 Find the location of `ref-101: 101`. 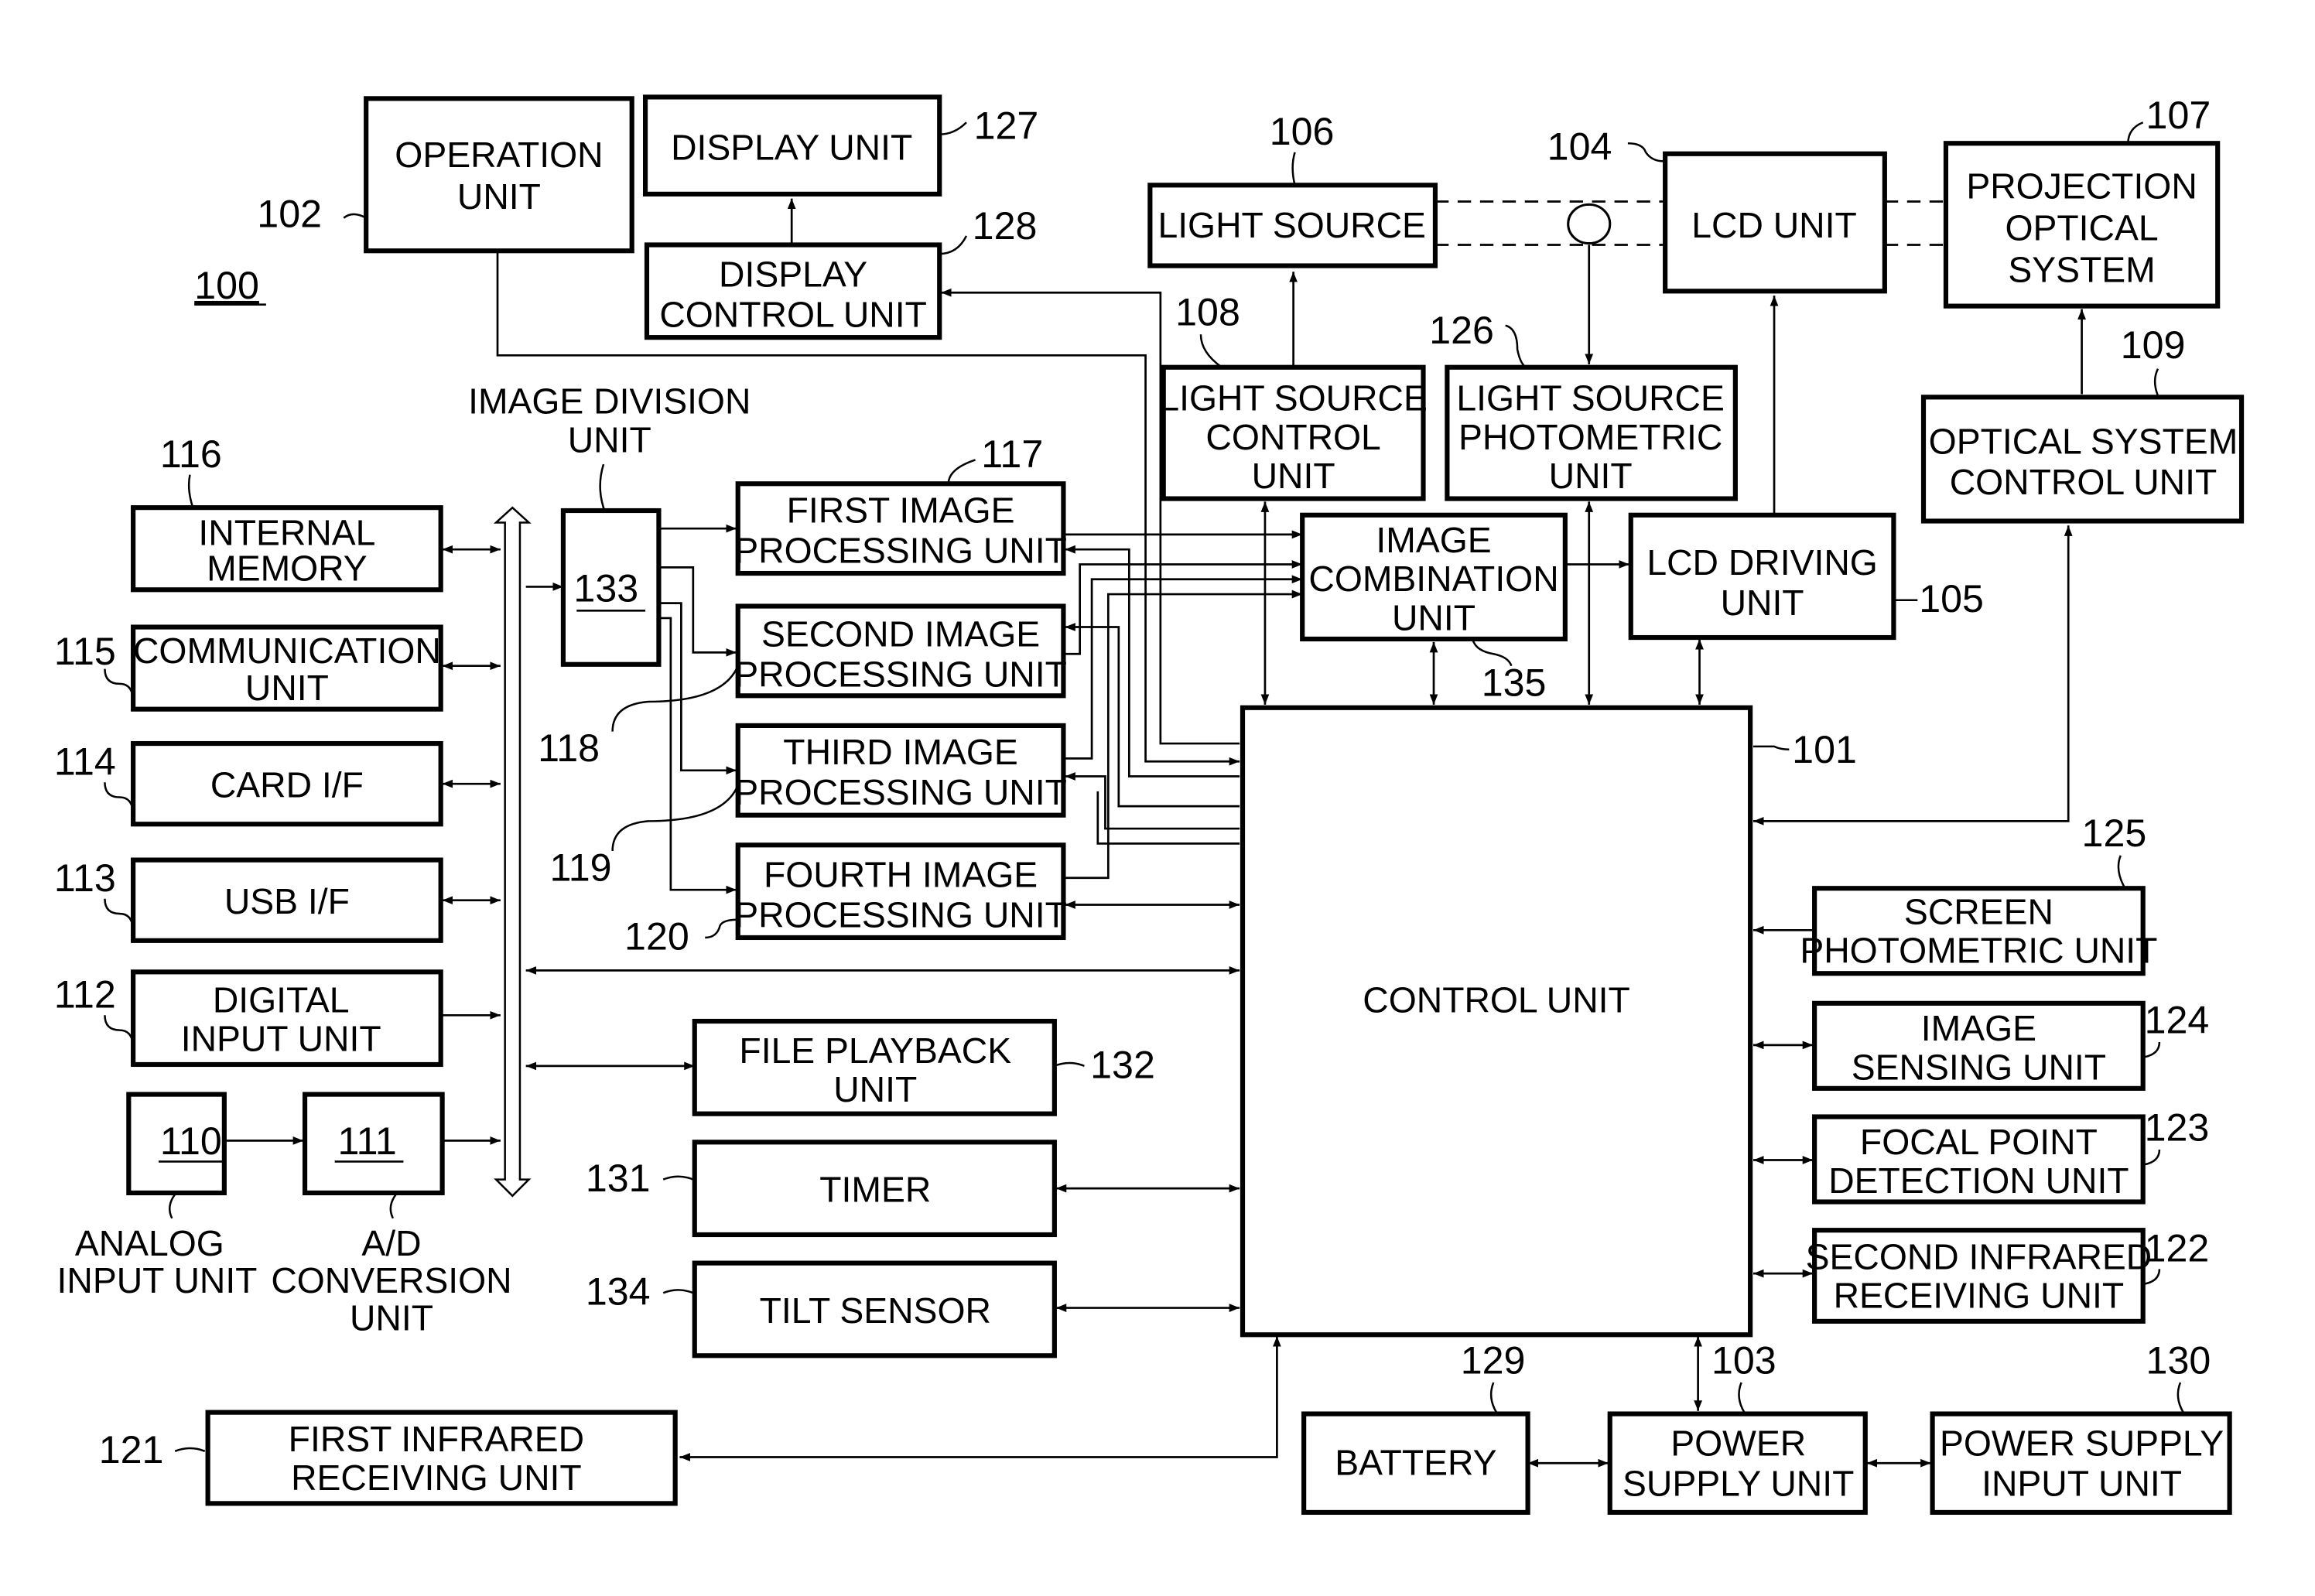

ref-101: 101 is located at coordinates (1825, 749).